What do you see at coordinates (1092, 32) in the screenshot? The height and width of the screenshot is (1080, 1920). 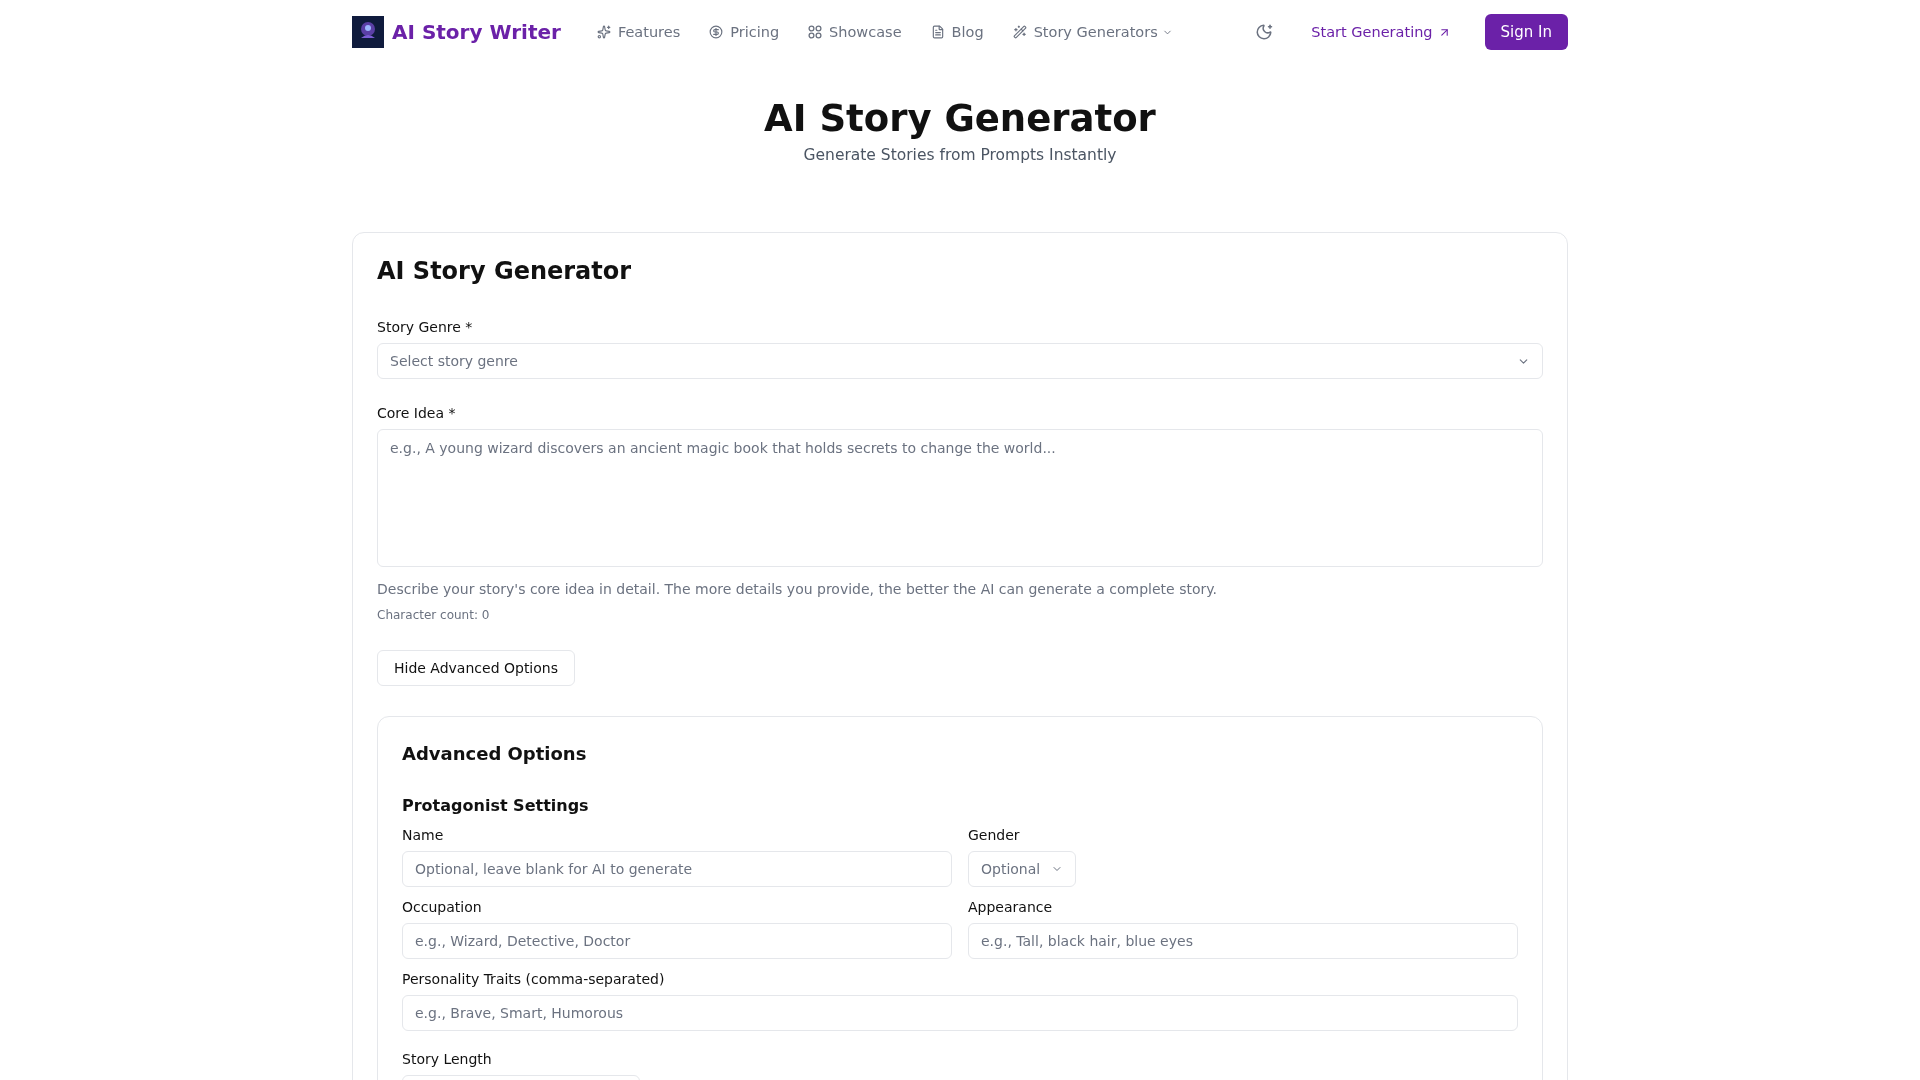 I see `nav-link: Story Generators` at bounding box center [1092, 32].